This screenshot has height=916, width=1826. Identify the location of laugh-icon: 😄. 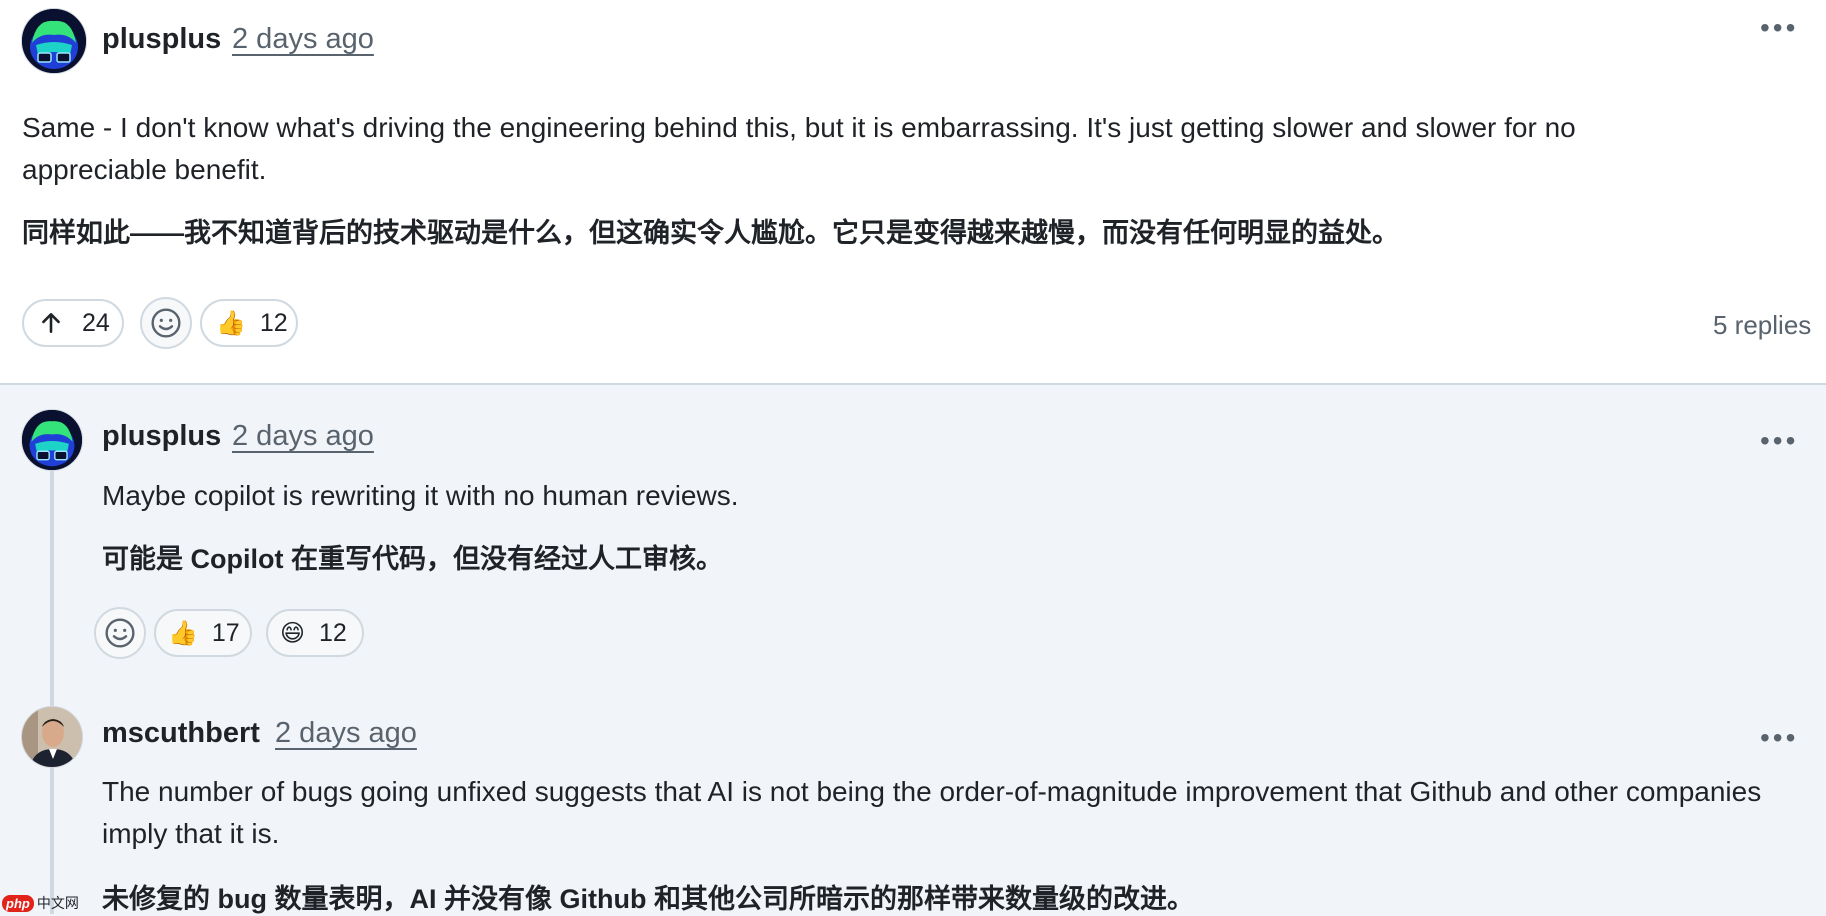
(293, 633).